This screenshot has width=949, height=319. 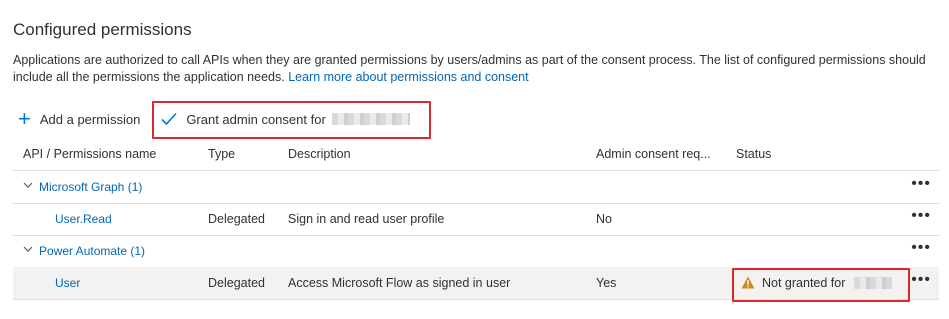 I want to click on col-header-description: Description, so click(x=319, y=154).